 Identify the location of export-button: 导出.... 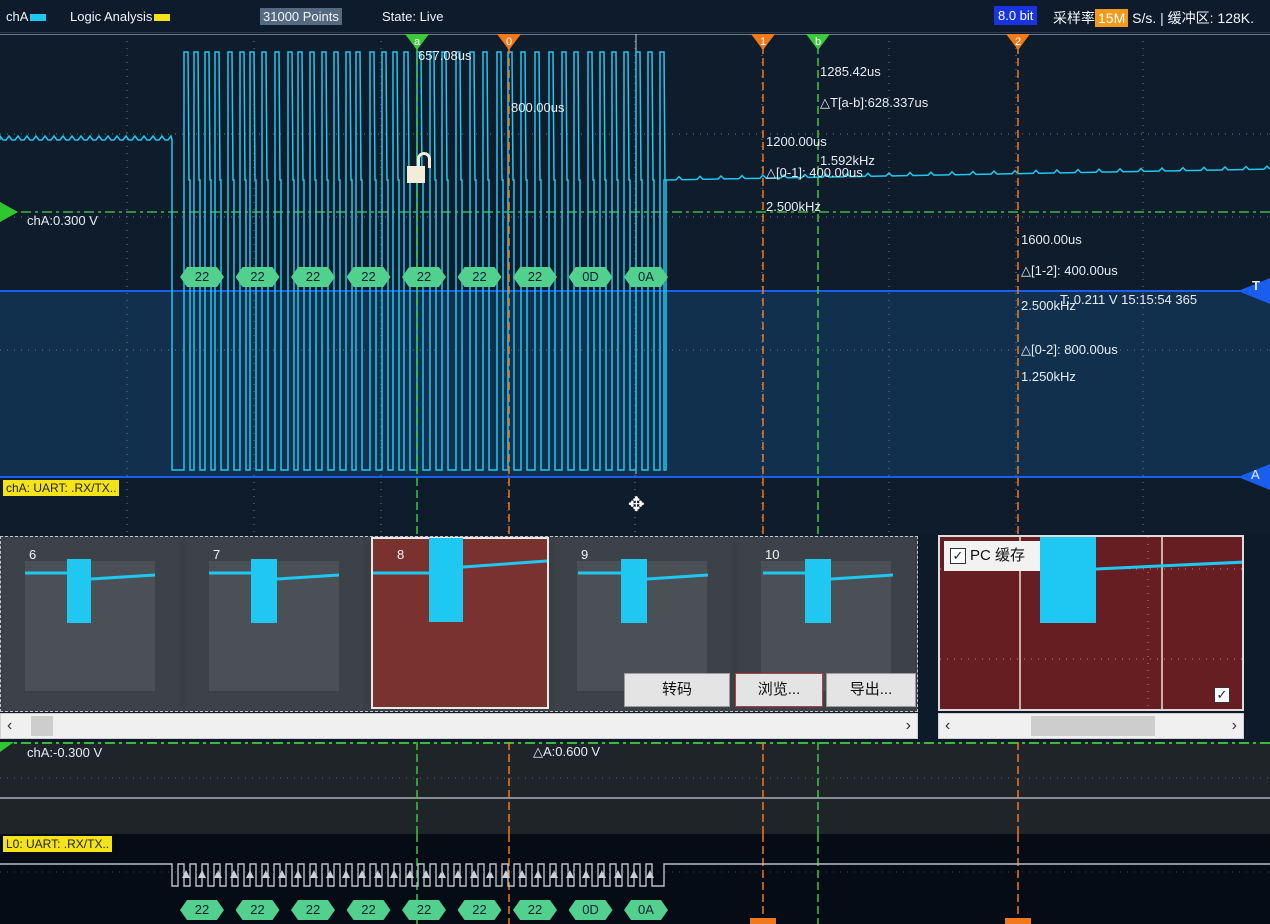
(871, 690).